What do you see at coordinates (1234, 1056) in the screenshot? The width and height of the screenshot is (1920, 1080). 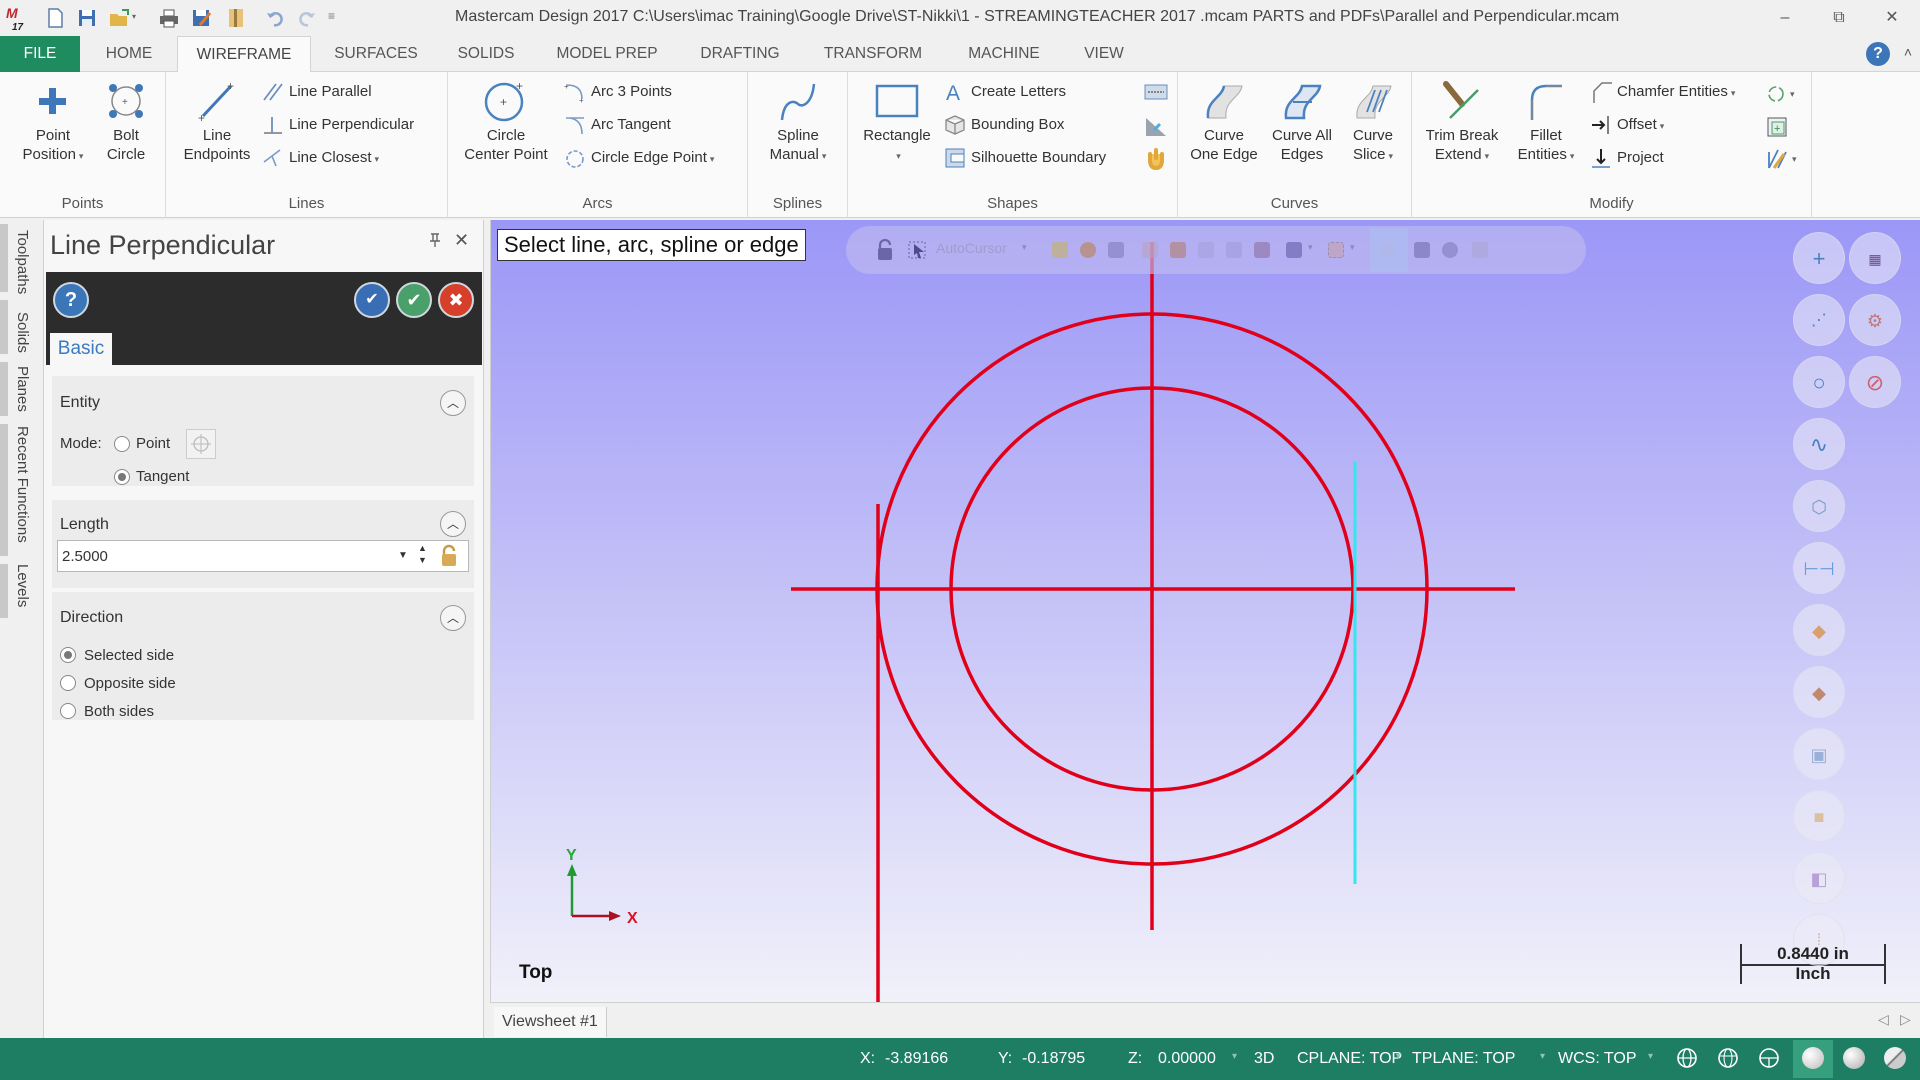 I see `z-dropdown-icon: ▾` at bounding box center [1234, 1056].